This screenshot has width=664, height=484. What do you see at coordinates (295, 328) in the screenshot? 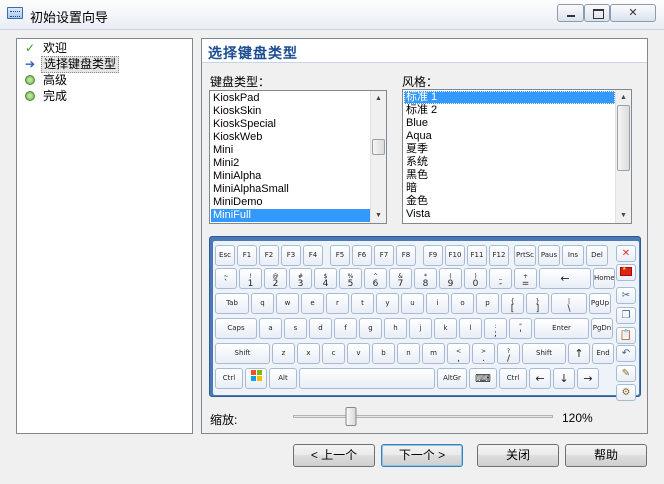
I see `key-s: s` at bounding box center [295, 328].